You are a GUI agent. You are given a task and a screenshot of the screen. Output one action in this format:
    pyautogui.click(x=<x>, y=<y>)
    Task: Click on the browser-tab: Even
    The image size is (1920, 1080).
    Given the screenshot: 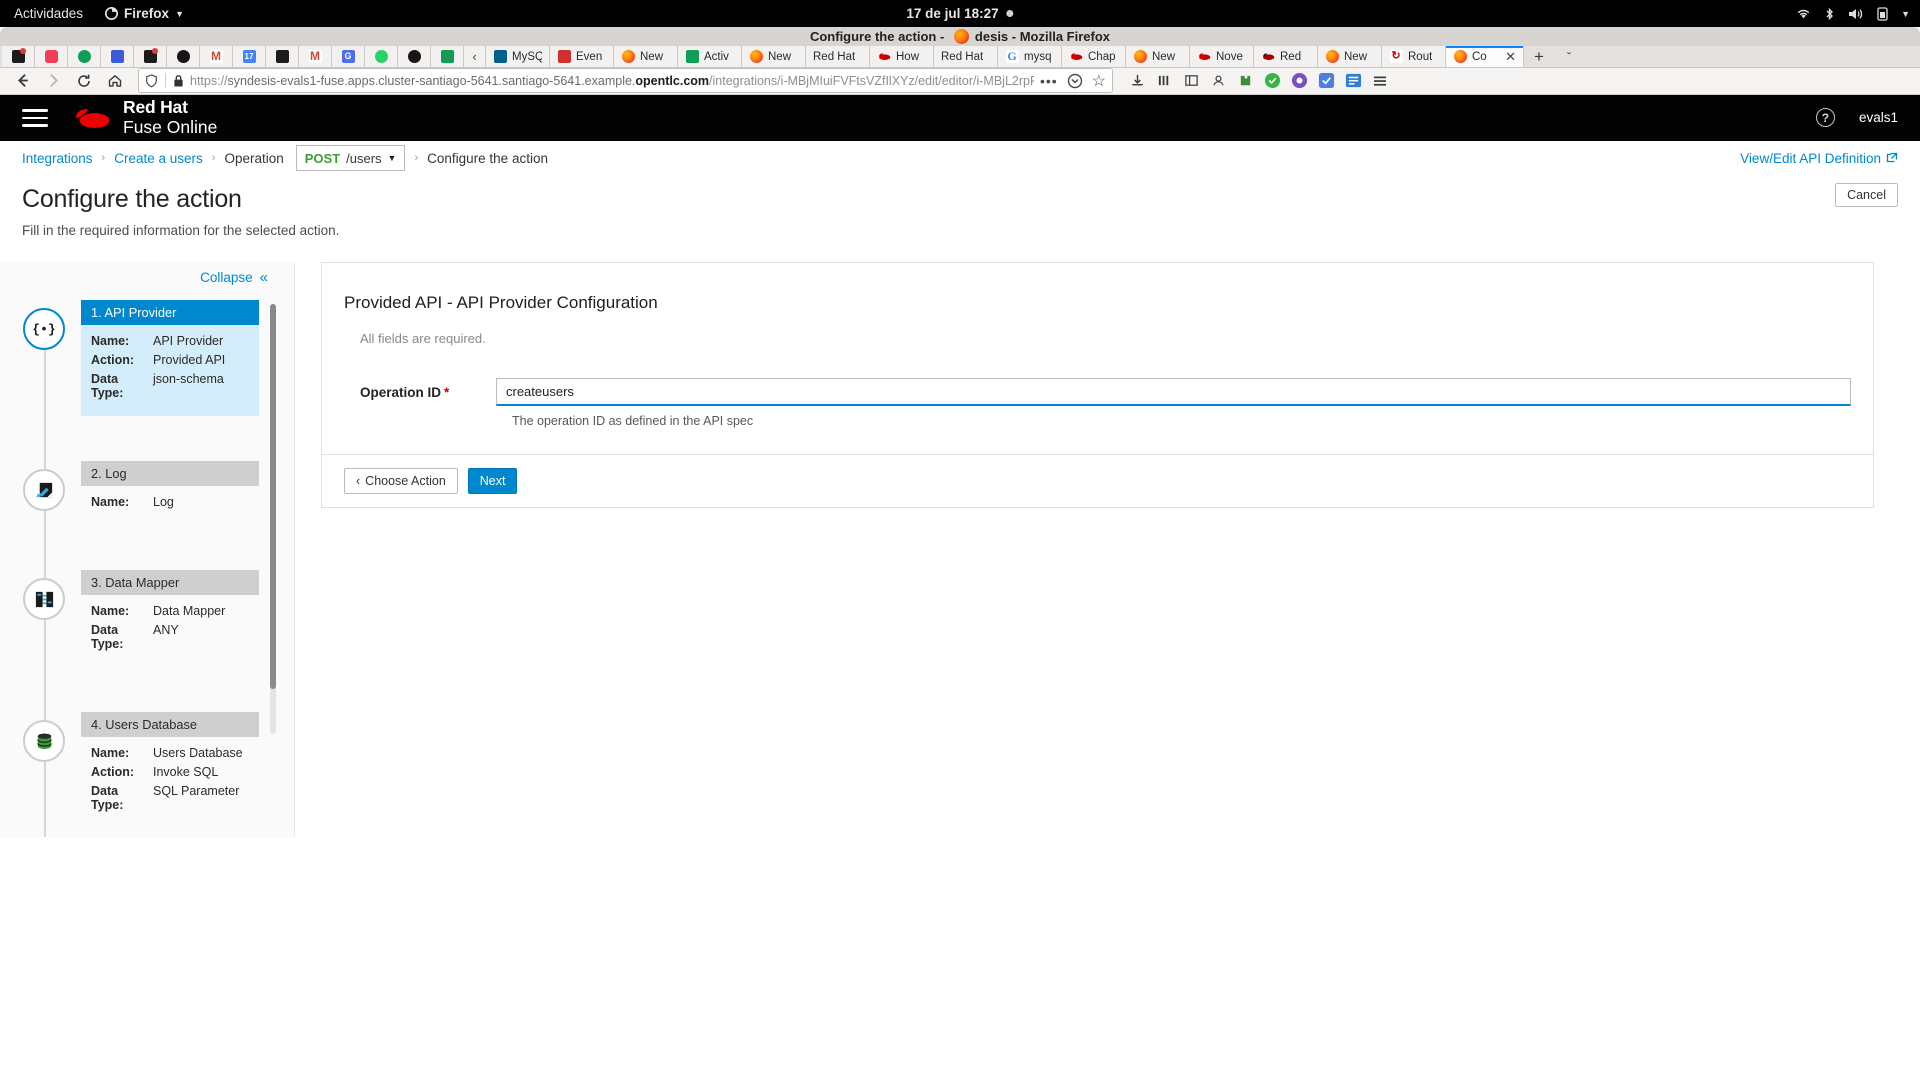 What is the action you would take?
    pyautogui.click(x=582, y=56)
    